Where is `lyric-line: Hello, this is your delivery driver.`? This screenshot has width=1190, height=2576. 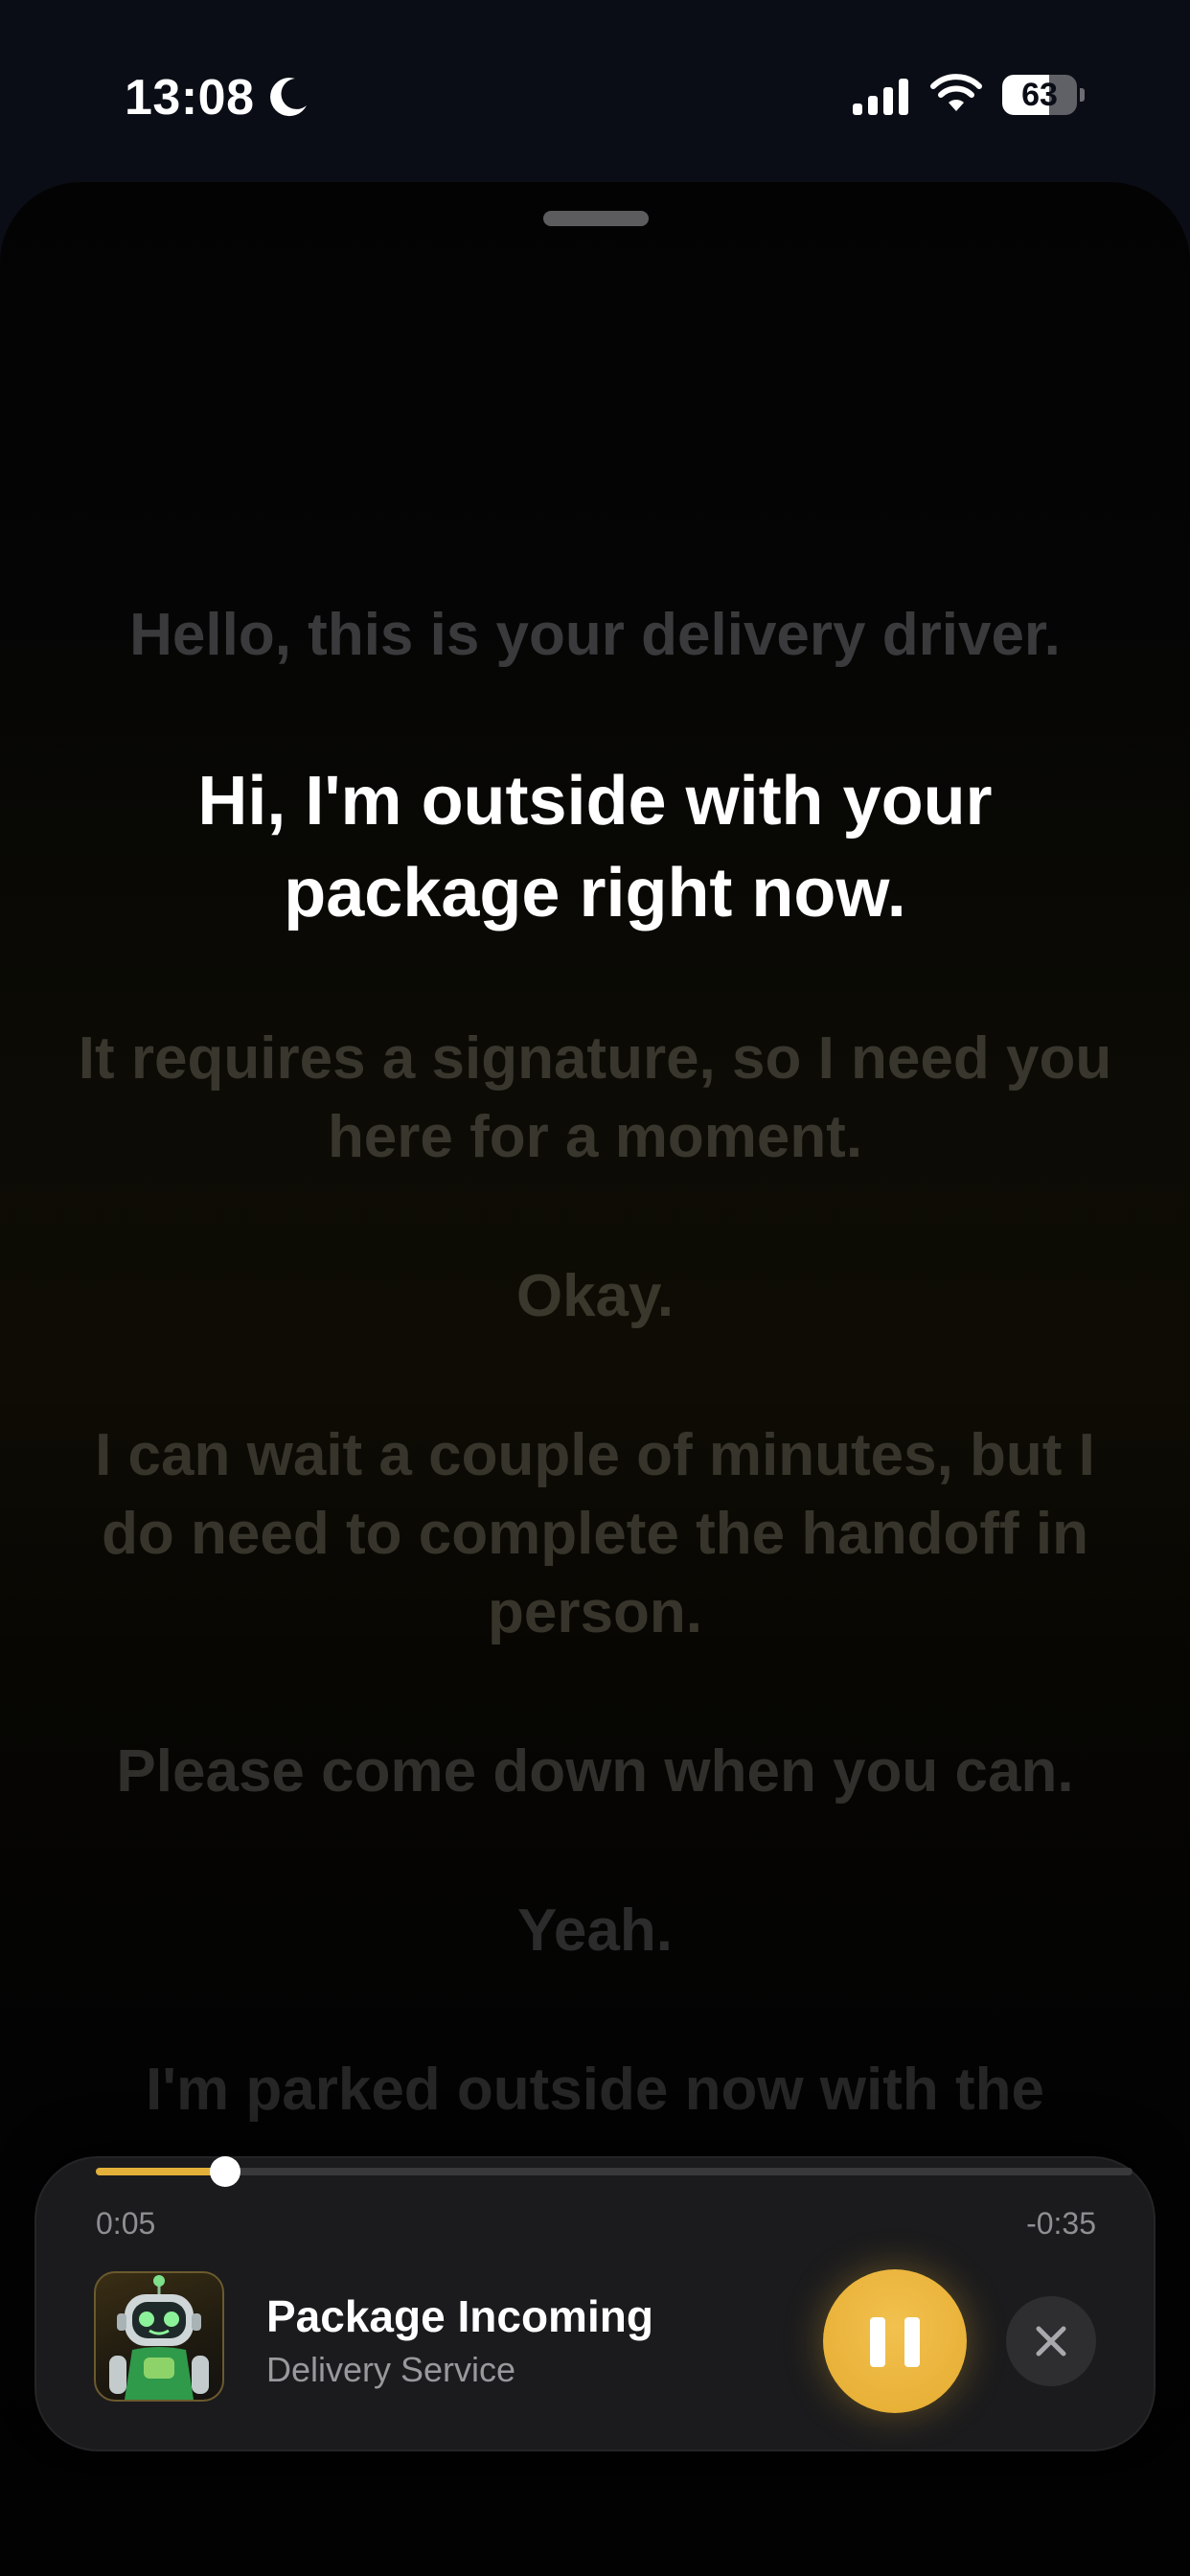 lyric-line: Hello, this is your delivery driver. is located at coordinates (595, 635).